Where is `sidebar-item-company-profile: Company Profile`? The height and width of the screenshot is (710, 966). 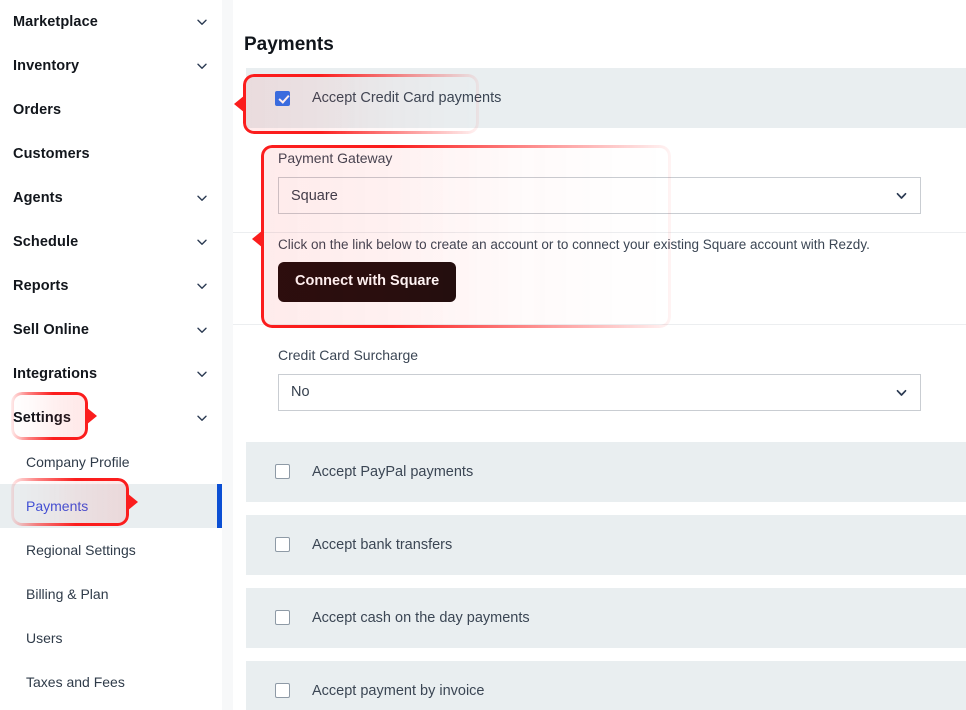 sidebar-item-company-profile: Company Profile is located at coordinates (111, 462).